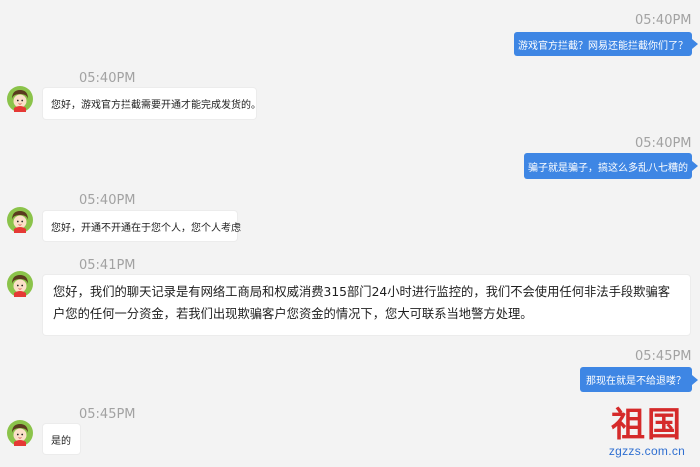 The height and width of the screenshot is (467, 700). Describe the element at coordinates (647, 425) in the screenshot. I see `watermark-title: 祖国` at that location.